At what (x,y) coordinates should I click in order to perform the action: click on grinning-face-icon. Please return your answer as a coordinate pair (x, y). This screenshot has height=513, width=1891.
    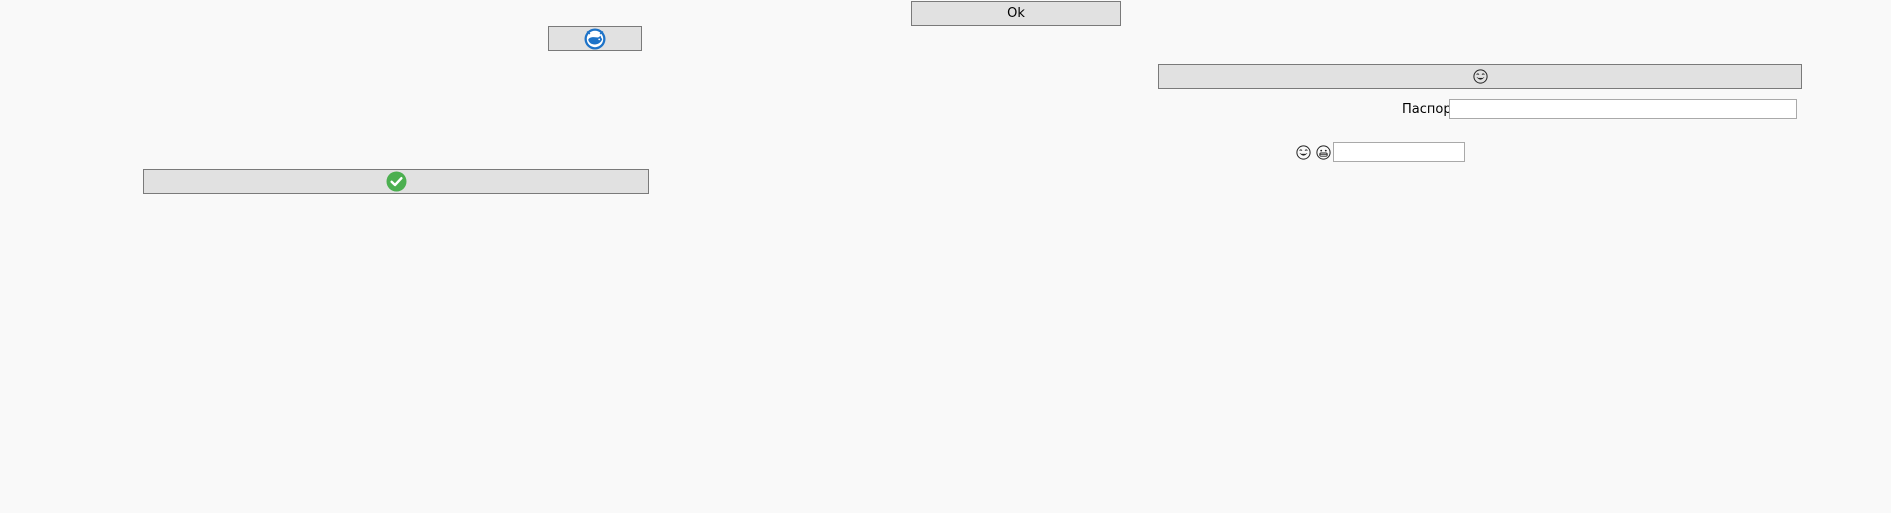
    Looking at the image, I should click on (1323, 152).